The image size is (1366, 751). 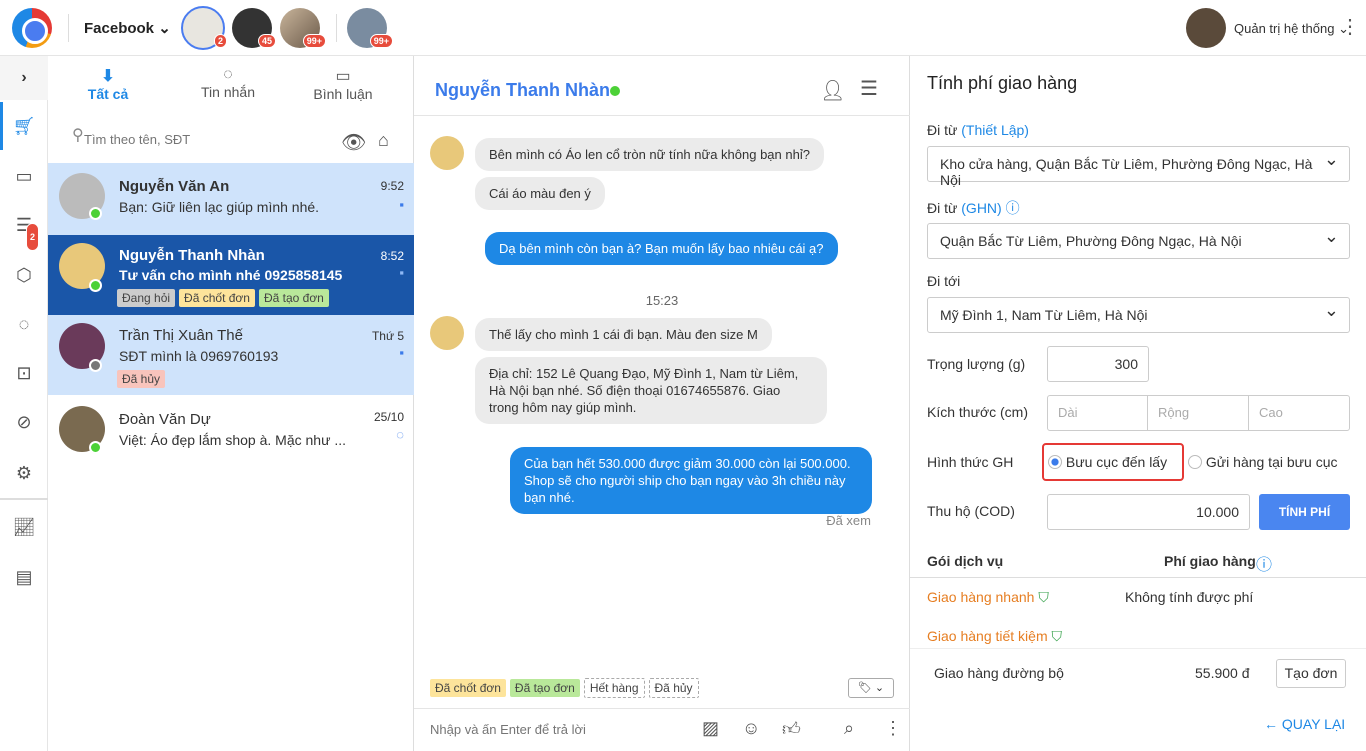 What do you see at coordinates (1198, 413) in the screenshot?
I see `width-input: Rộng` at bounding box center [1198, 413].